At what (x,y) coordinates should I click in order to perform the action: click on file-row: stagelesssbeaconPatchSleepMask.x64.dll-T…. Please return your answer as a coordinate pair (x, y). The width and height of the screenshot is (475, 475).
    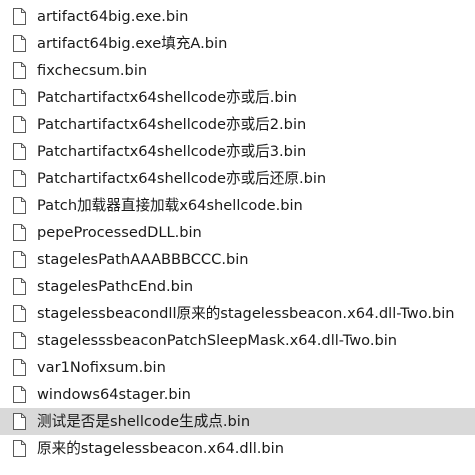
    Looking at the image, I should click on (237, 340).